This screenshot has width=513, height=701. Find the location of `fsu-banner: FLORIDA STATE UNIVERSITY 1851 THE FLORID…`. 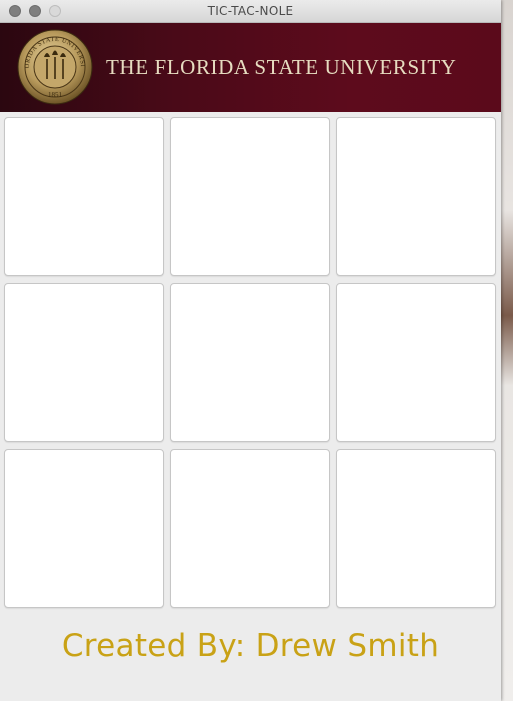

fsu-banner: FLORIDA STATE UNIVERSITY 1851 THE FLORID… is located at coordinates (250, 67).